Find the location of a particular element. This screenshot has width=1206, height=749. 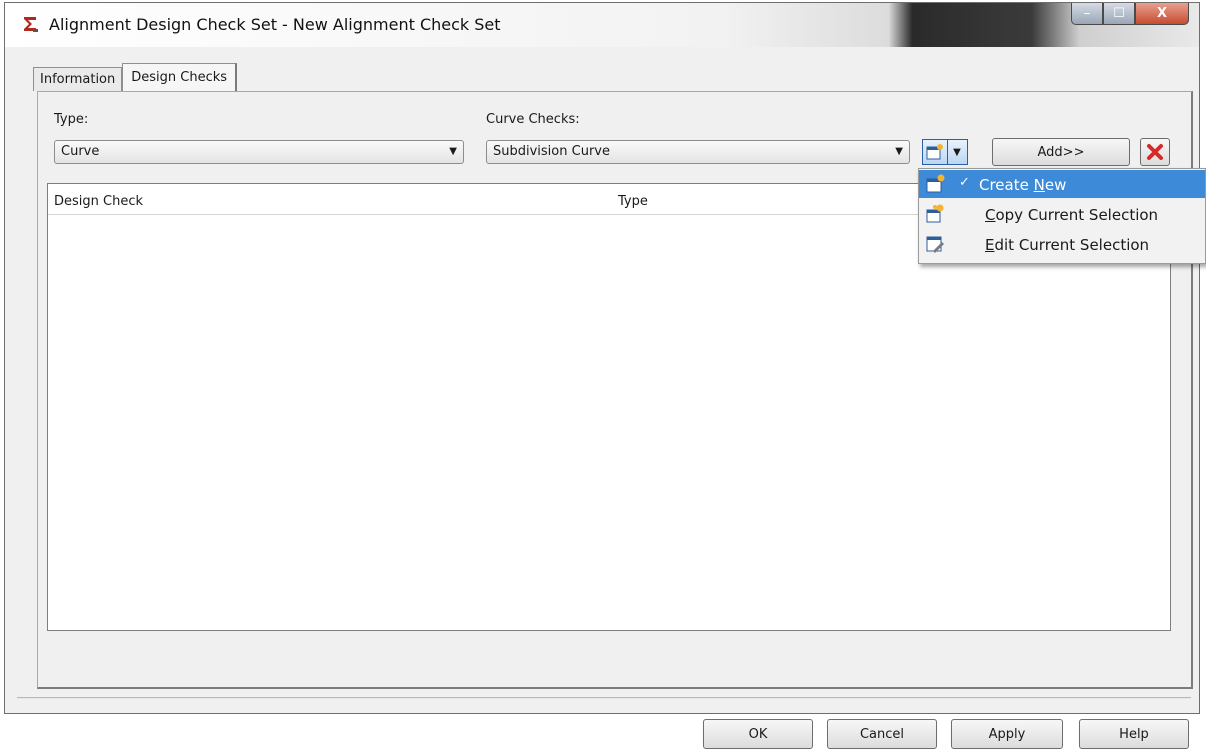

minimize-icon: – is located at coordinates (1087, 13).